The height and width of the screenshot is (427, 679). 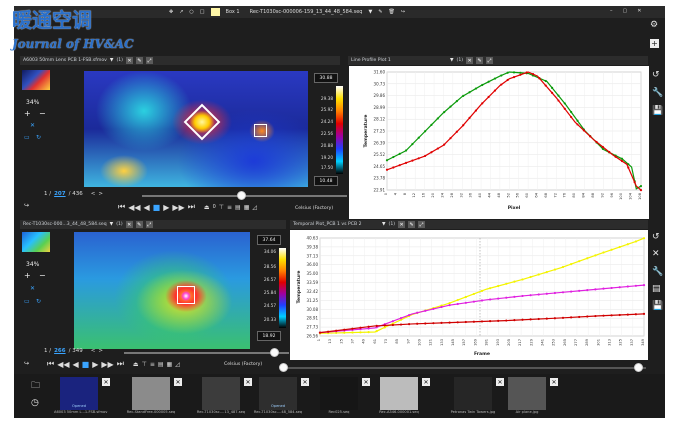 What do you see at coordinates (36, 242) in the screenshot?
I see `bottom-video-minimap` at bounding box center [36, 242].